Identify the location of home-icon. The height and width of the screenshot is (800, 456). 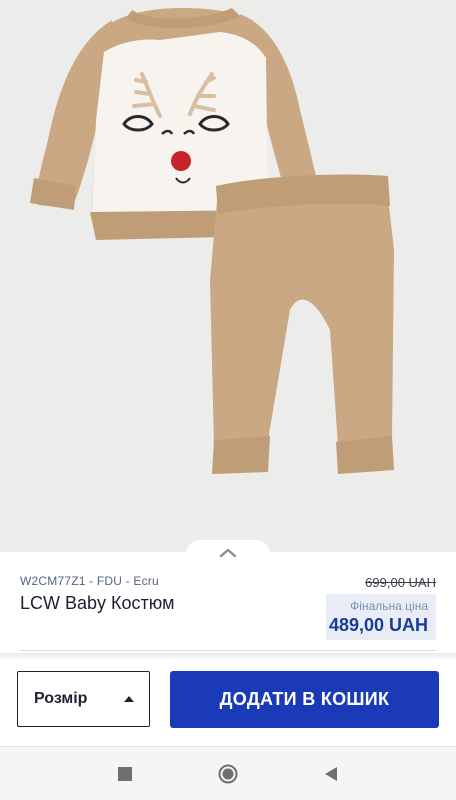
(228, 774).